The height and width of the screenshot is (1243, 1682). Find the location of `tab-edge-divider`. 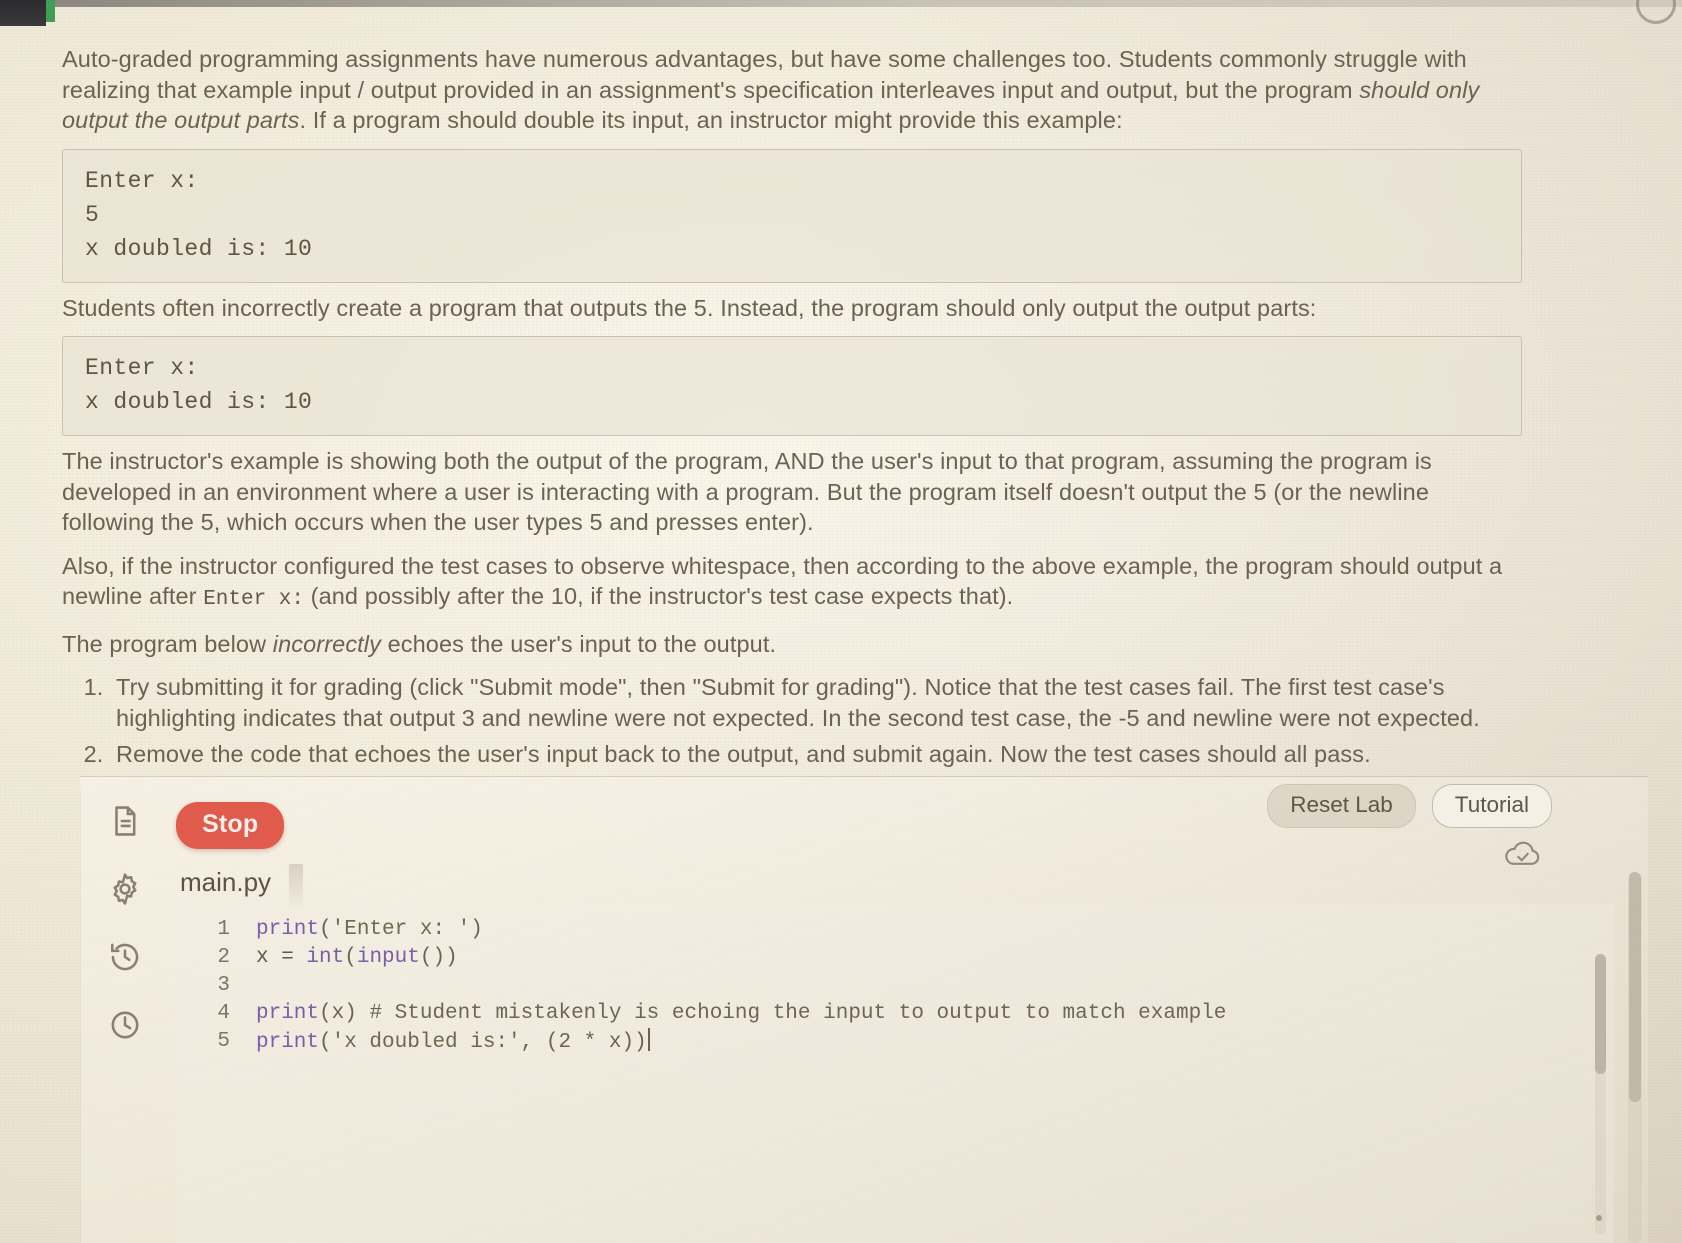

tab-edge-divider is located at coordinates (296, 885).